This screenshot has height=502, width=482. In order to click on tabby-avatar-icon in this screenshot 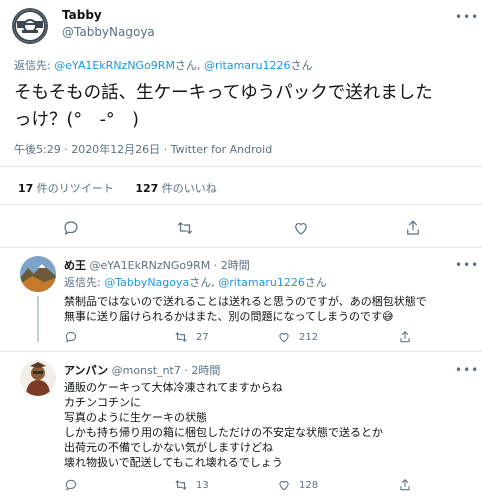, I will do `click(30, 26)`.